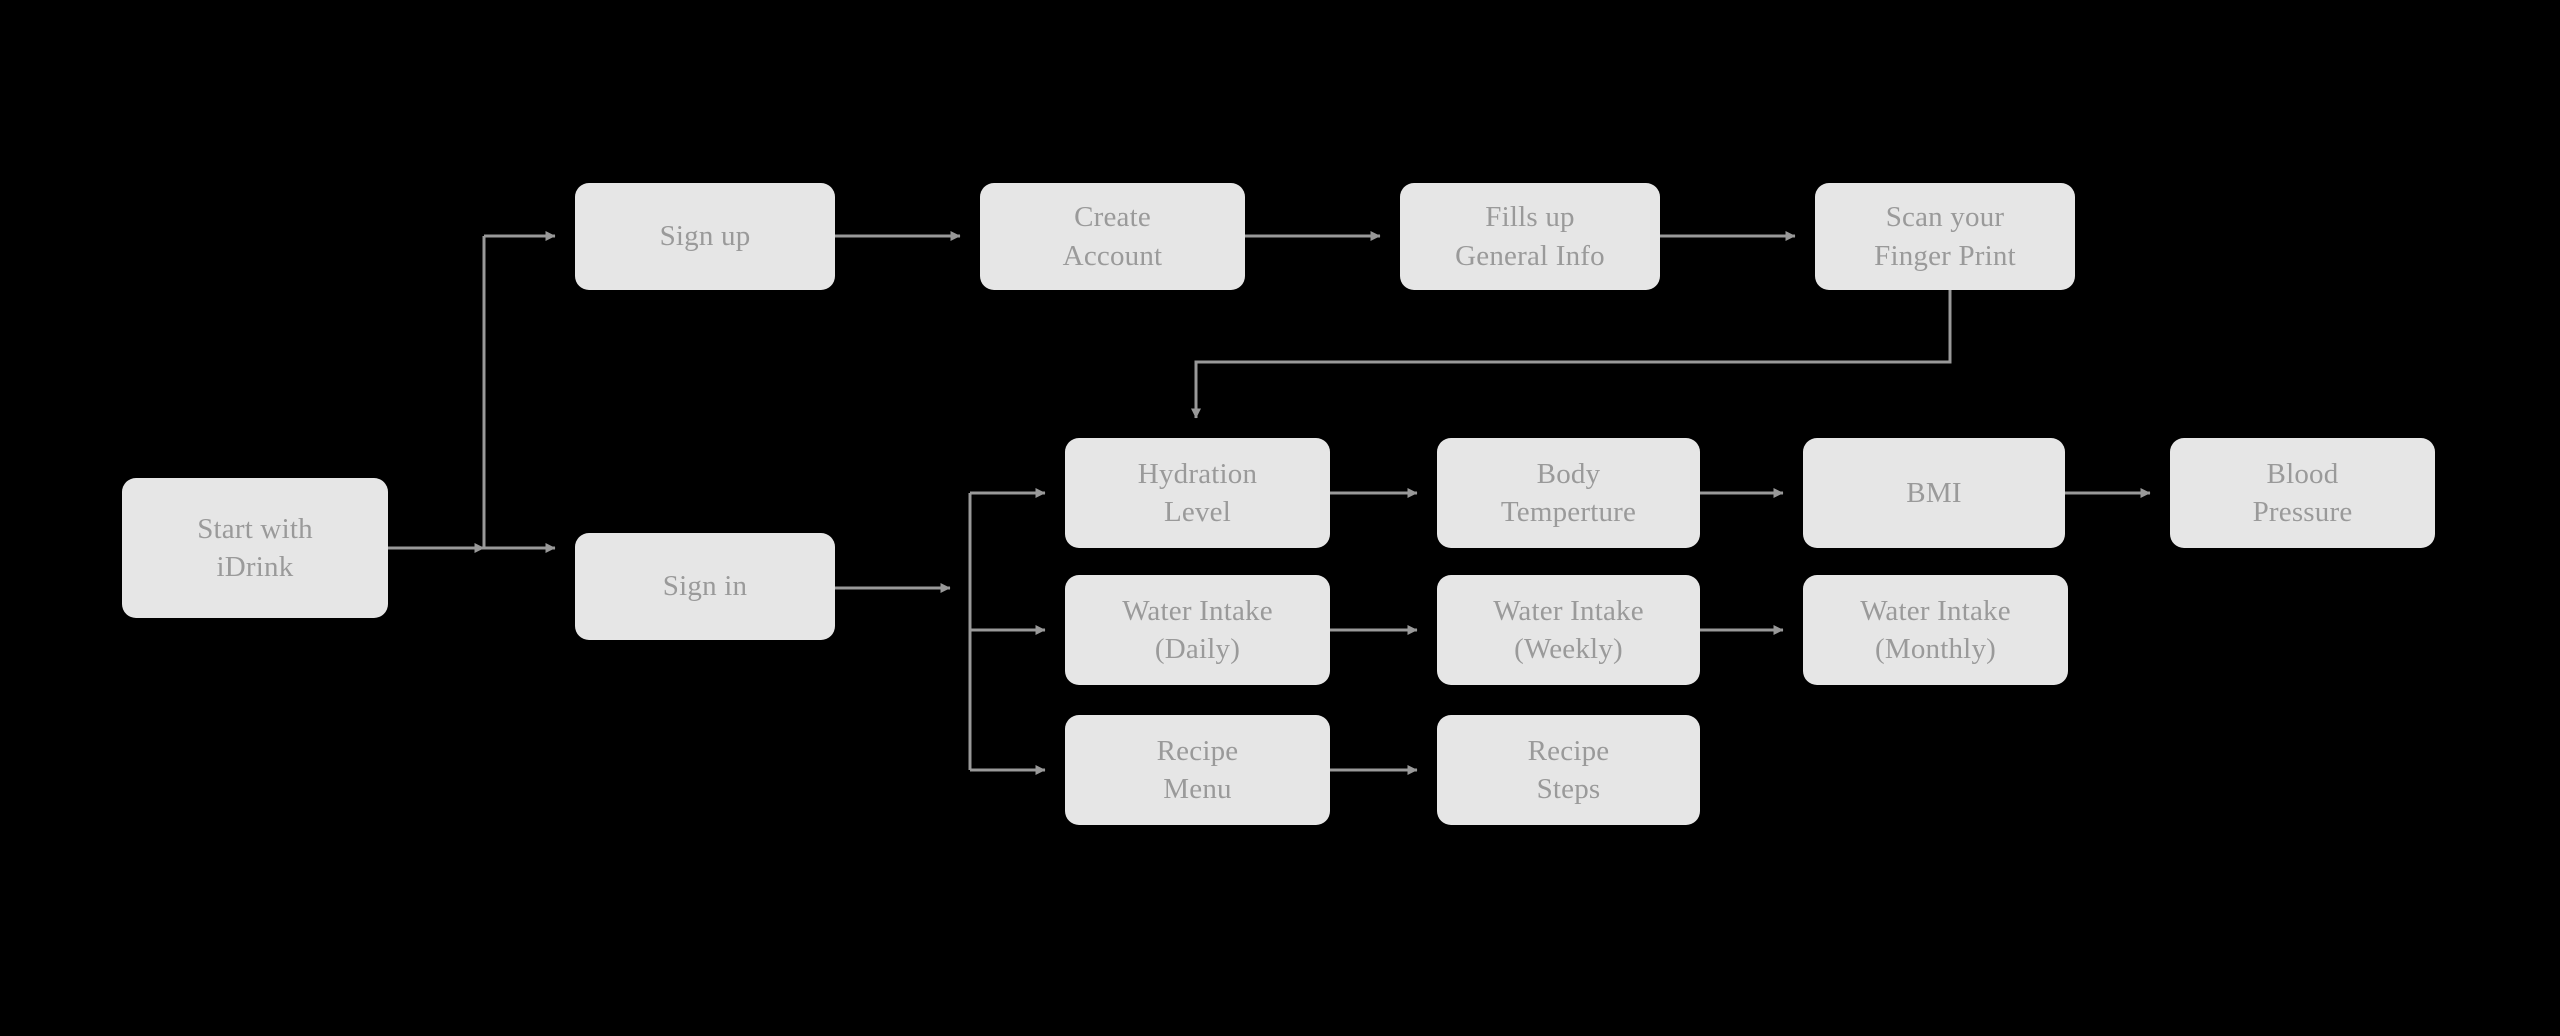  Describe the element at coordinates (1197, 493) in the screenshot. I see `node-hydration-level: Hydration Level` at that location.